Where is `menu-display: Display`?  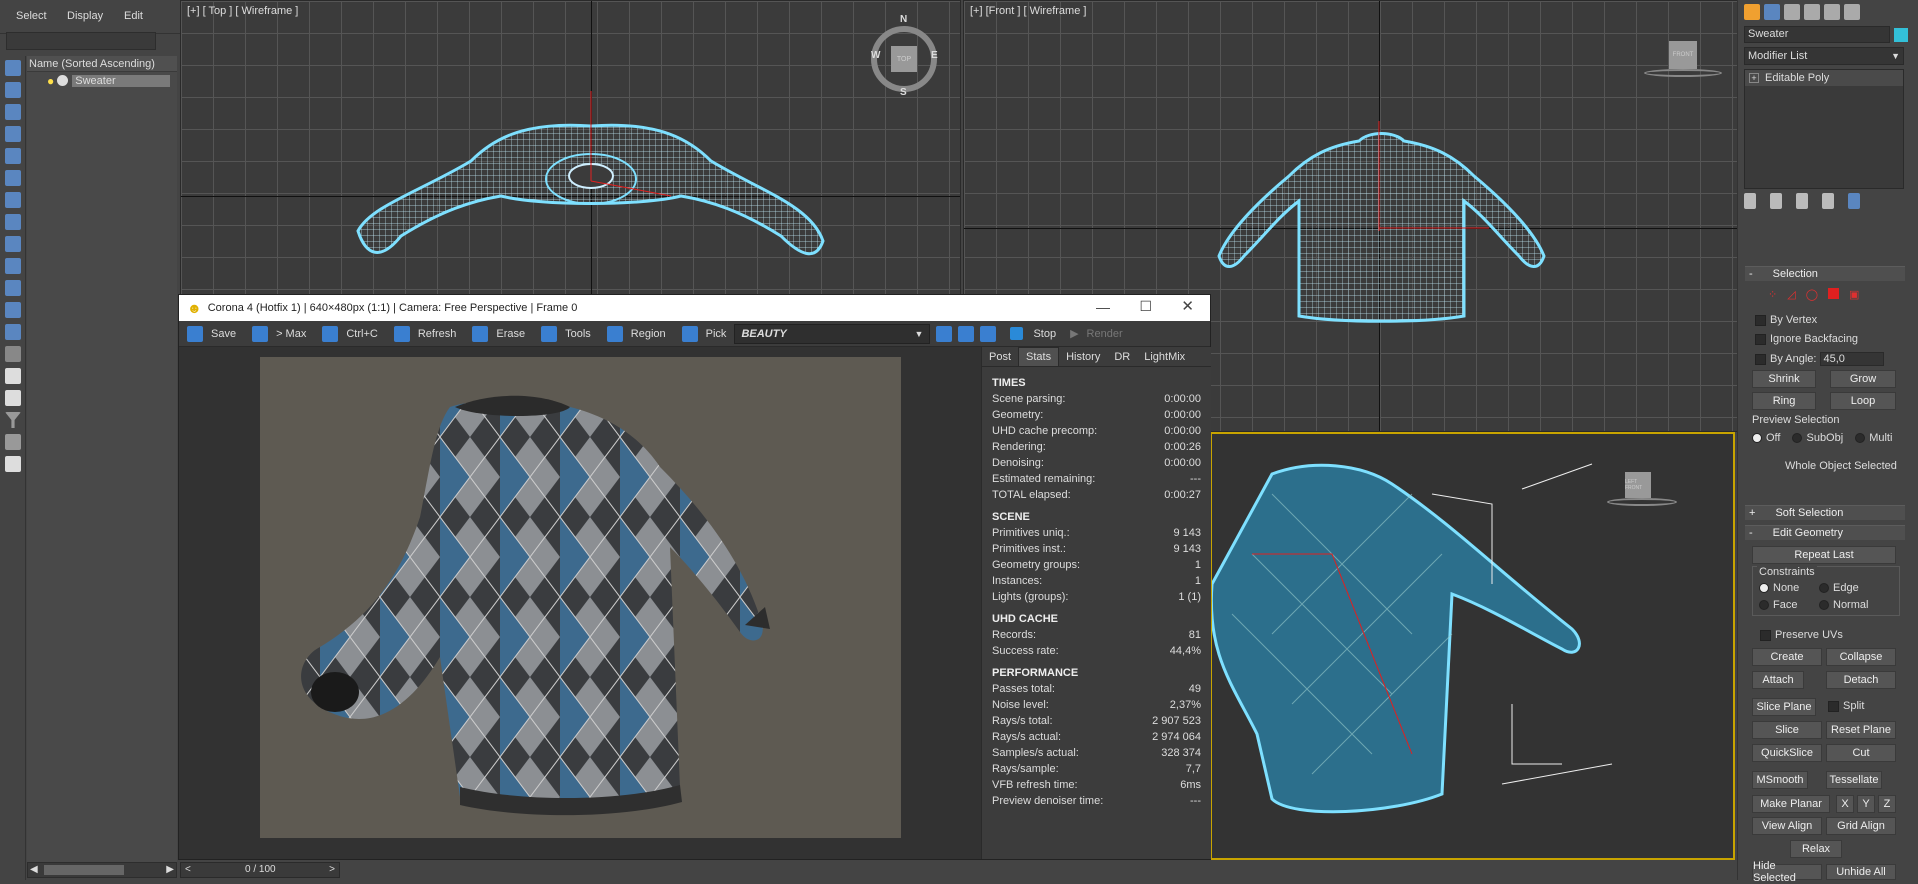
menu-display: Display is located at coordinates (85, 16).